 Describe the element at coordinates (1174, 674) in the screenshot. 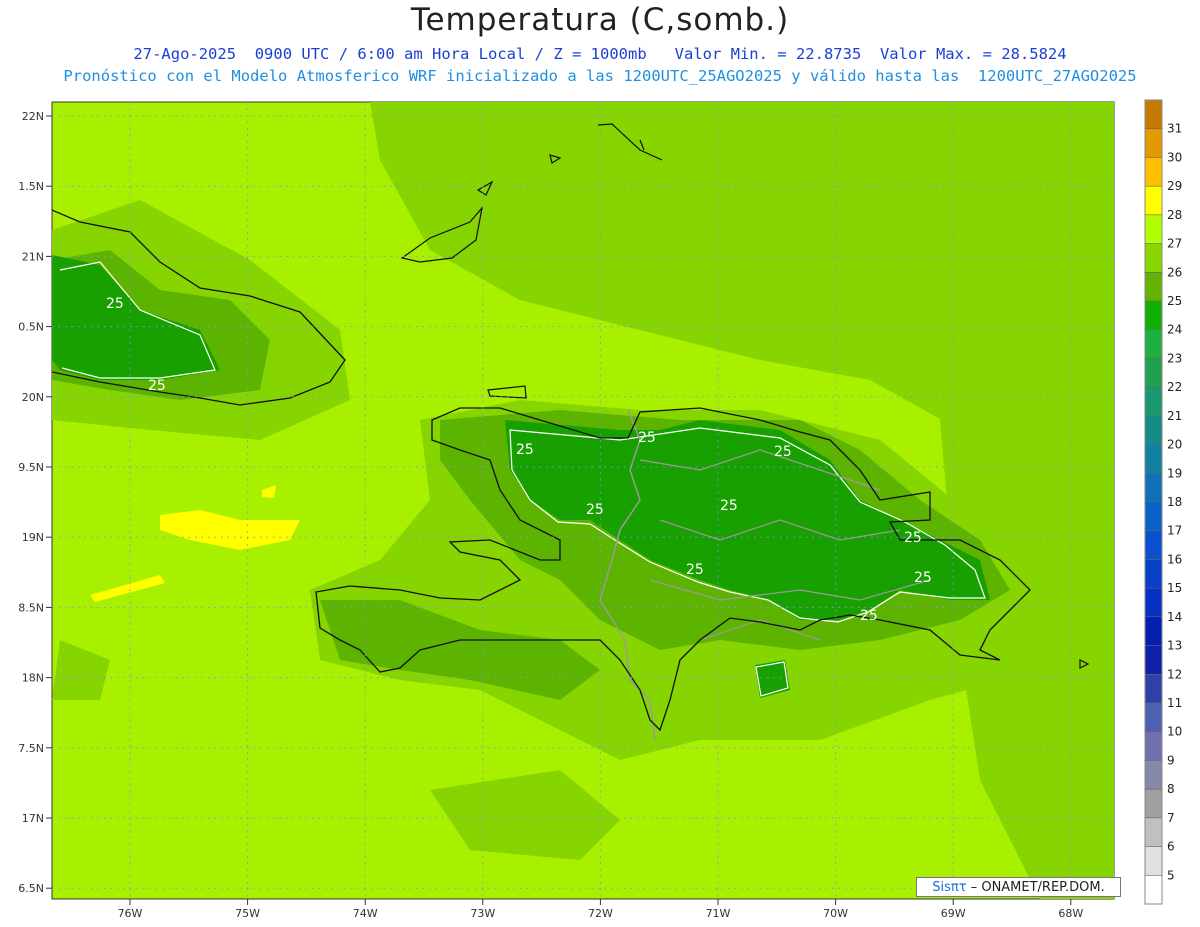

I see `colorbar-label: 12` at that location.